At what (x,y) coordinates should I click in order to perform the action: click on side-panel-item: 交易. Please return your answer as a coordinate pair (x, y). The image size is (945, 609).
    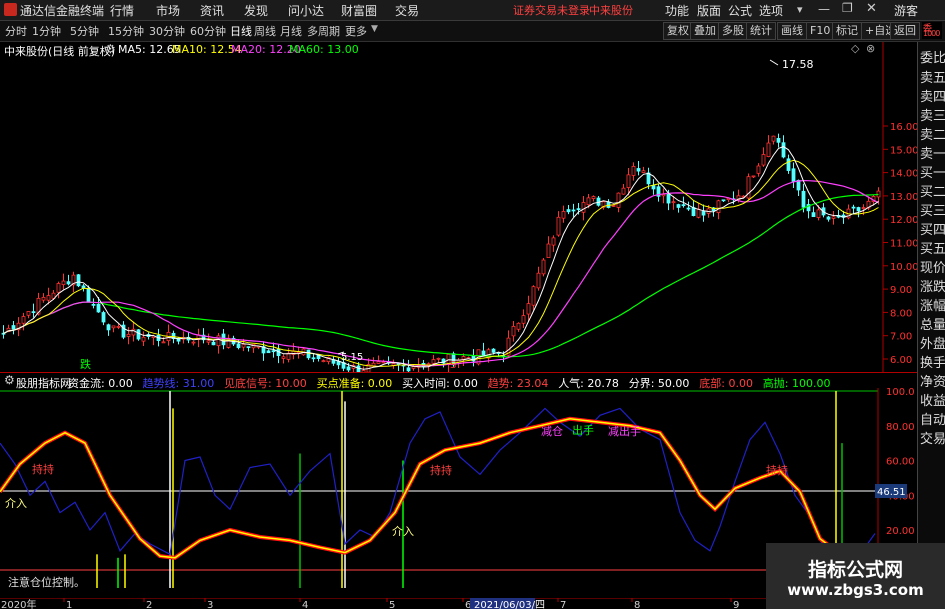
    Looking at the image, I should click on (932, 437).